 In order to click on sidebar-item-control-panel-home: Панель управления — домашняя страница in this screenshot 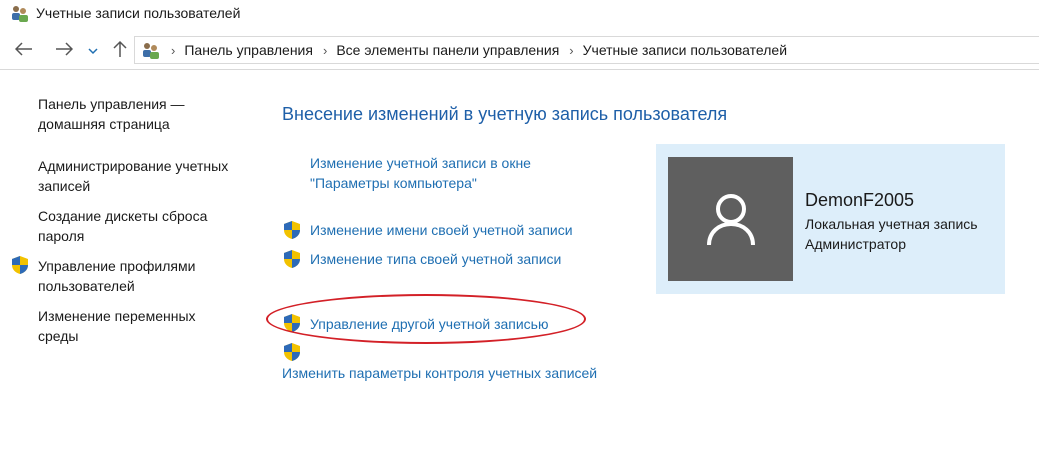, I will do `click(145, 114)`.